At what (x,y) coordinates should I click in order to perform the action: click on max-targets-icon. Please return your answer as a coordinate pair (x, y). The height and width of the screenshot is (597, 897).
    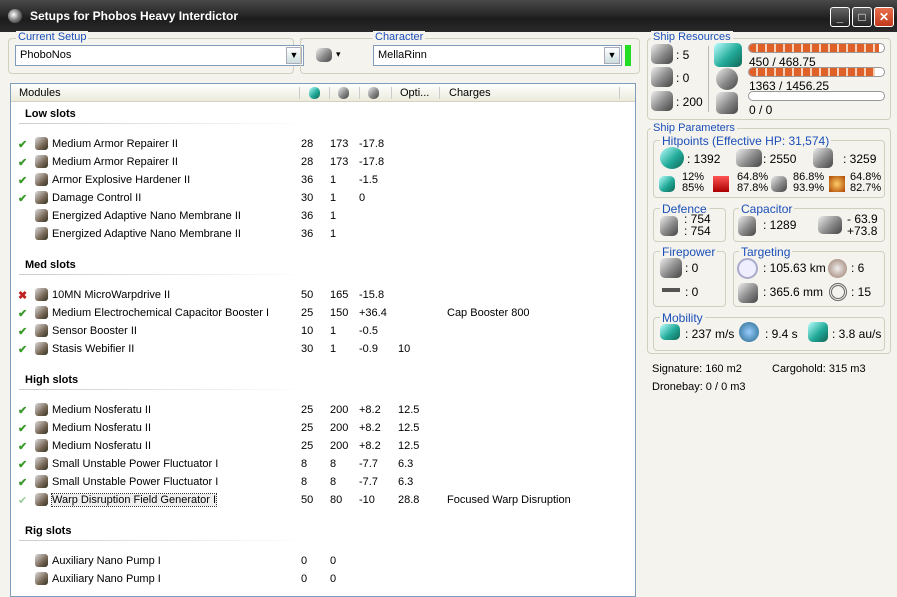
    Looking at the image, I should click on (837, 268).